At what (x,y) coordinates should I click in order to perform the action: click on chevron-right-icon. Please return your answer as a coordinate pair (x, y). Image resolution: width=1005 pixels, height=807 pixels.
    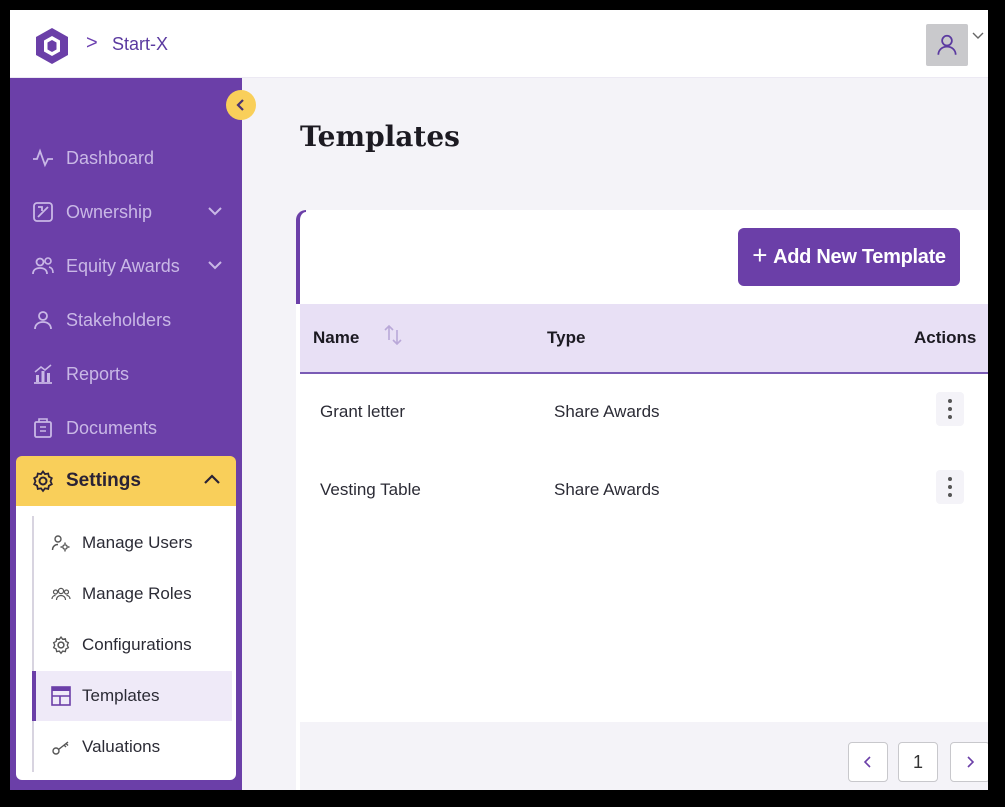
    Looking at the image, I should click on (971, 762).